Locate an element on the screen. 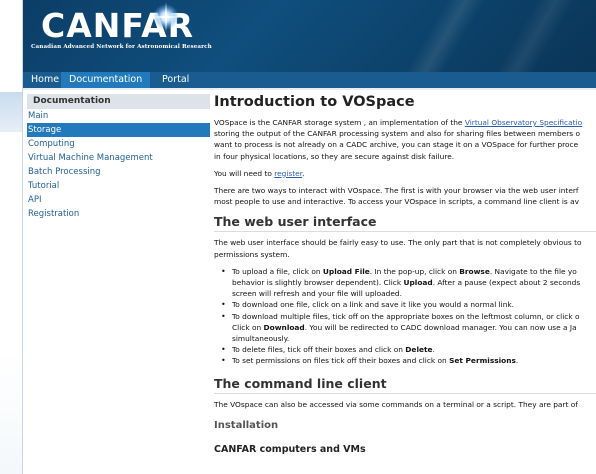  desktop-backdrop is located at coordinates (11, 237).